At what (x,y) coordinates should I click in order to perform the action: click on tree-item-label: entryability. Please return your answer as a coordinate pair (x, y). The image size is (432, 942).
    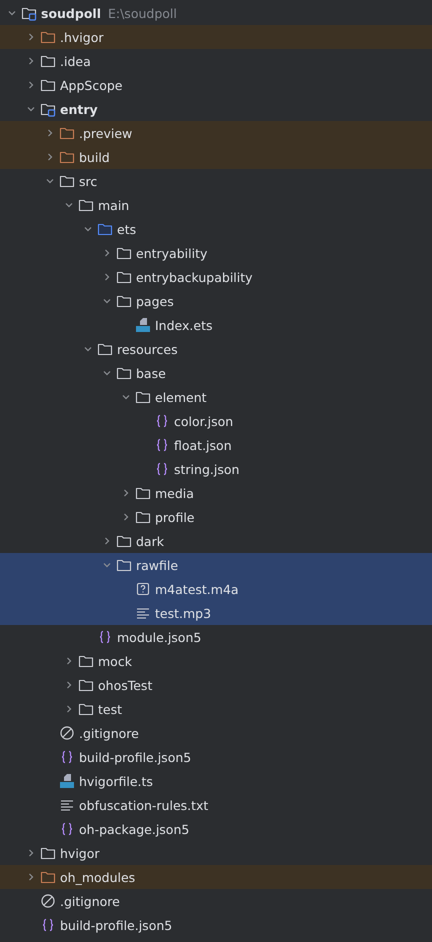
    Looking at the image, I should click on (172, 253).